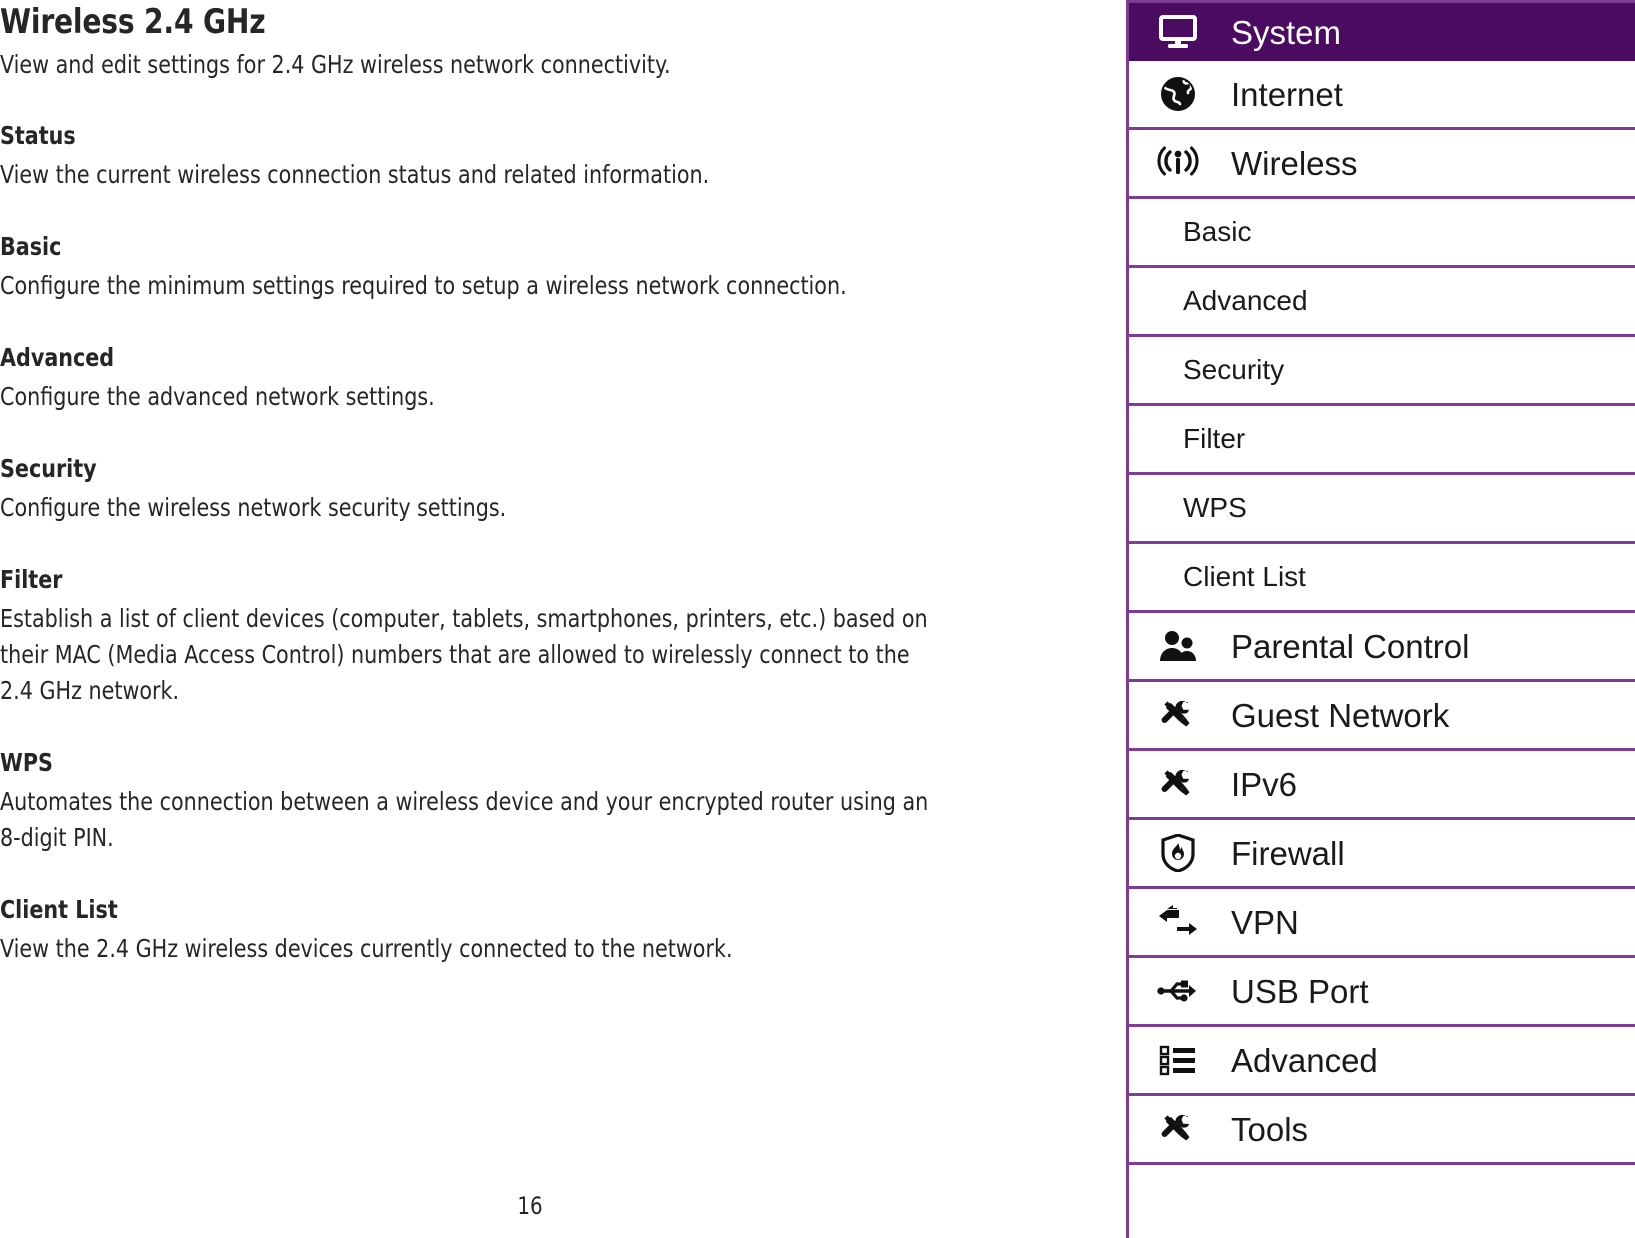 This screenshot has height=1238, width=1635. I want to click on page-title: Wireless 2.4 GHz, so click(133, 22).